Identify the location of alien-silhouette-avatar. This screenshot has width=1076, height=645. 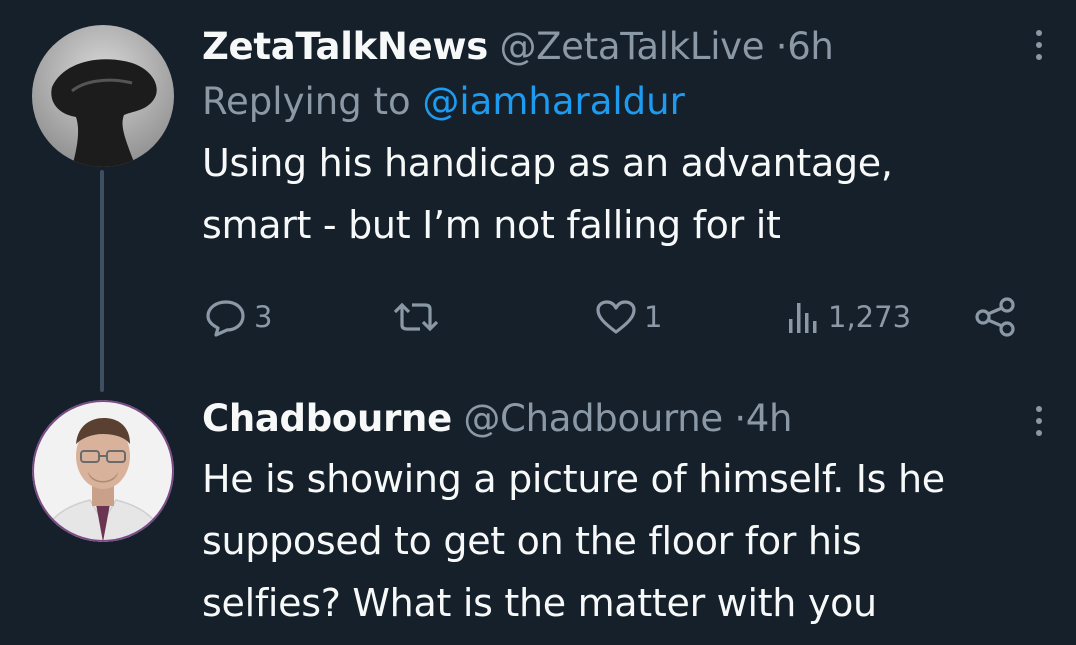
(103, 96).